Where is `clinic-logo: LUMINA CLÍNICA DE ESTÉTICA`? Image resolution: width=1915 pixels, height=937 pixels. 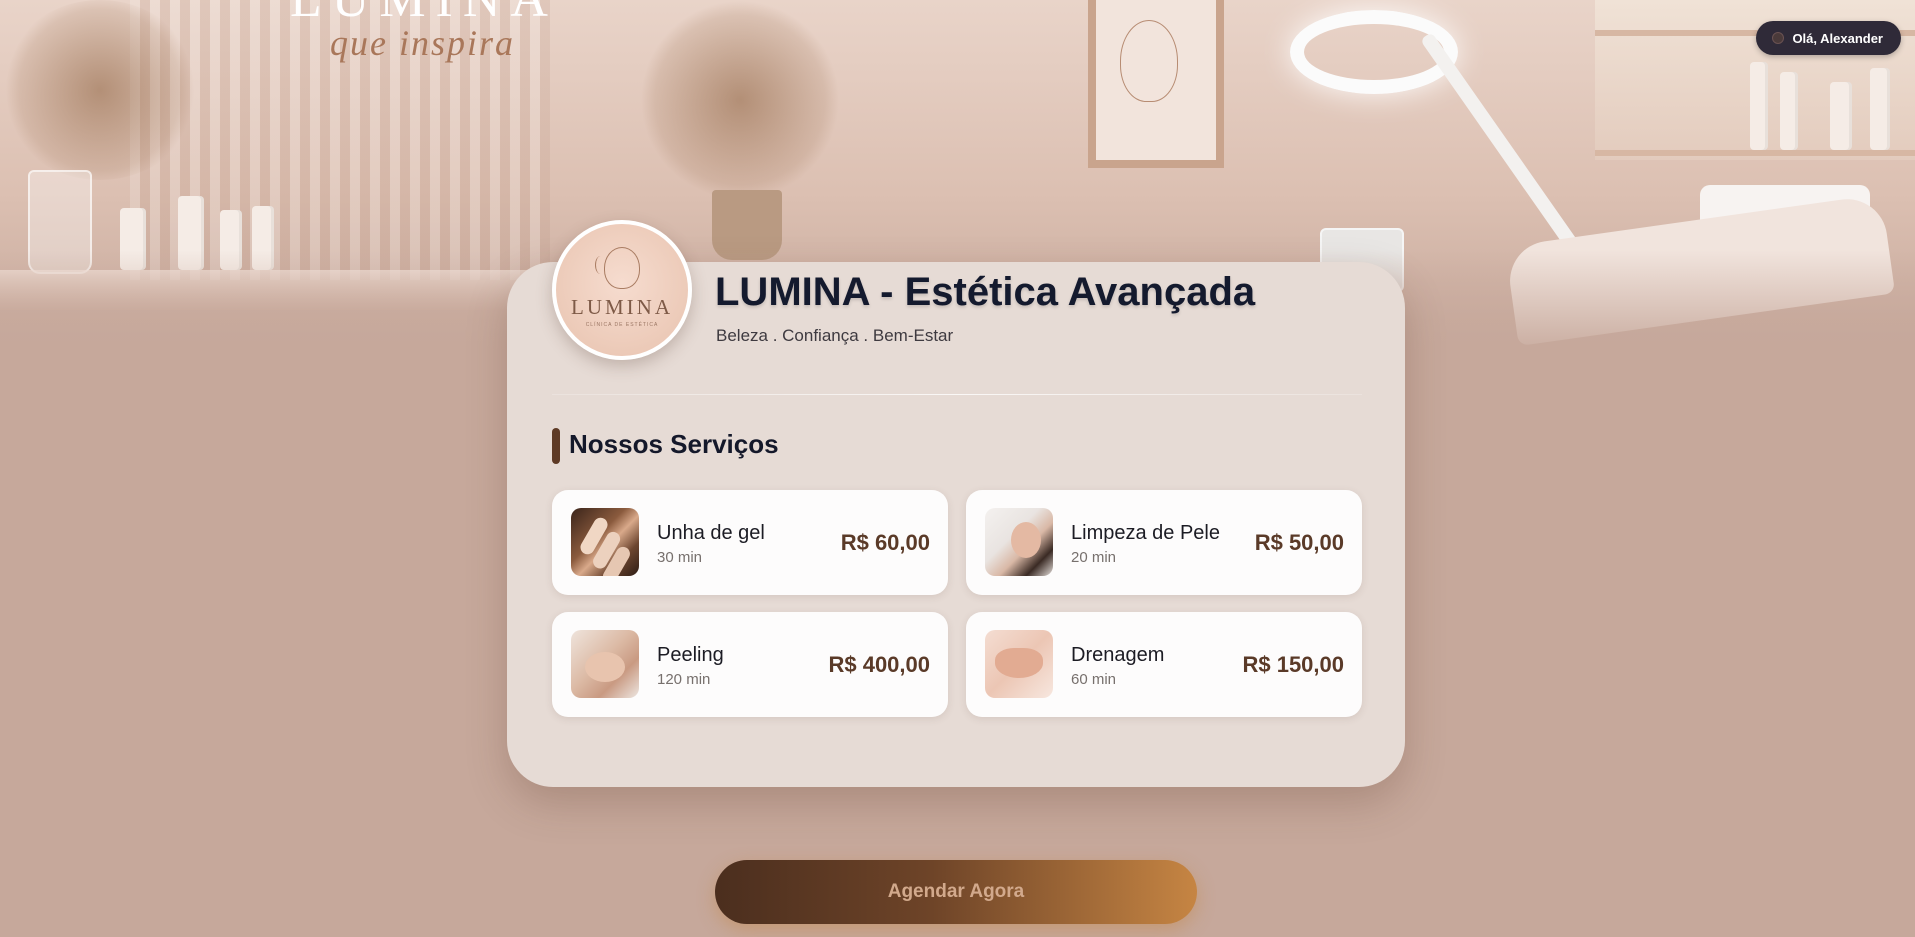
clinic-logo: LUMINA CLÍNICA DE ESTÉTICA is located at coordinates (622, 290).